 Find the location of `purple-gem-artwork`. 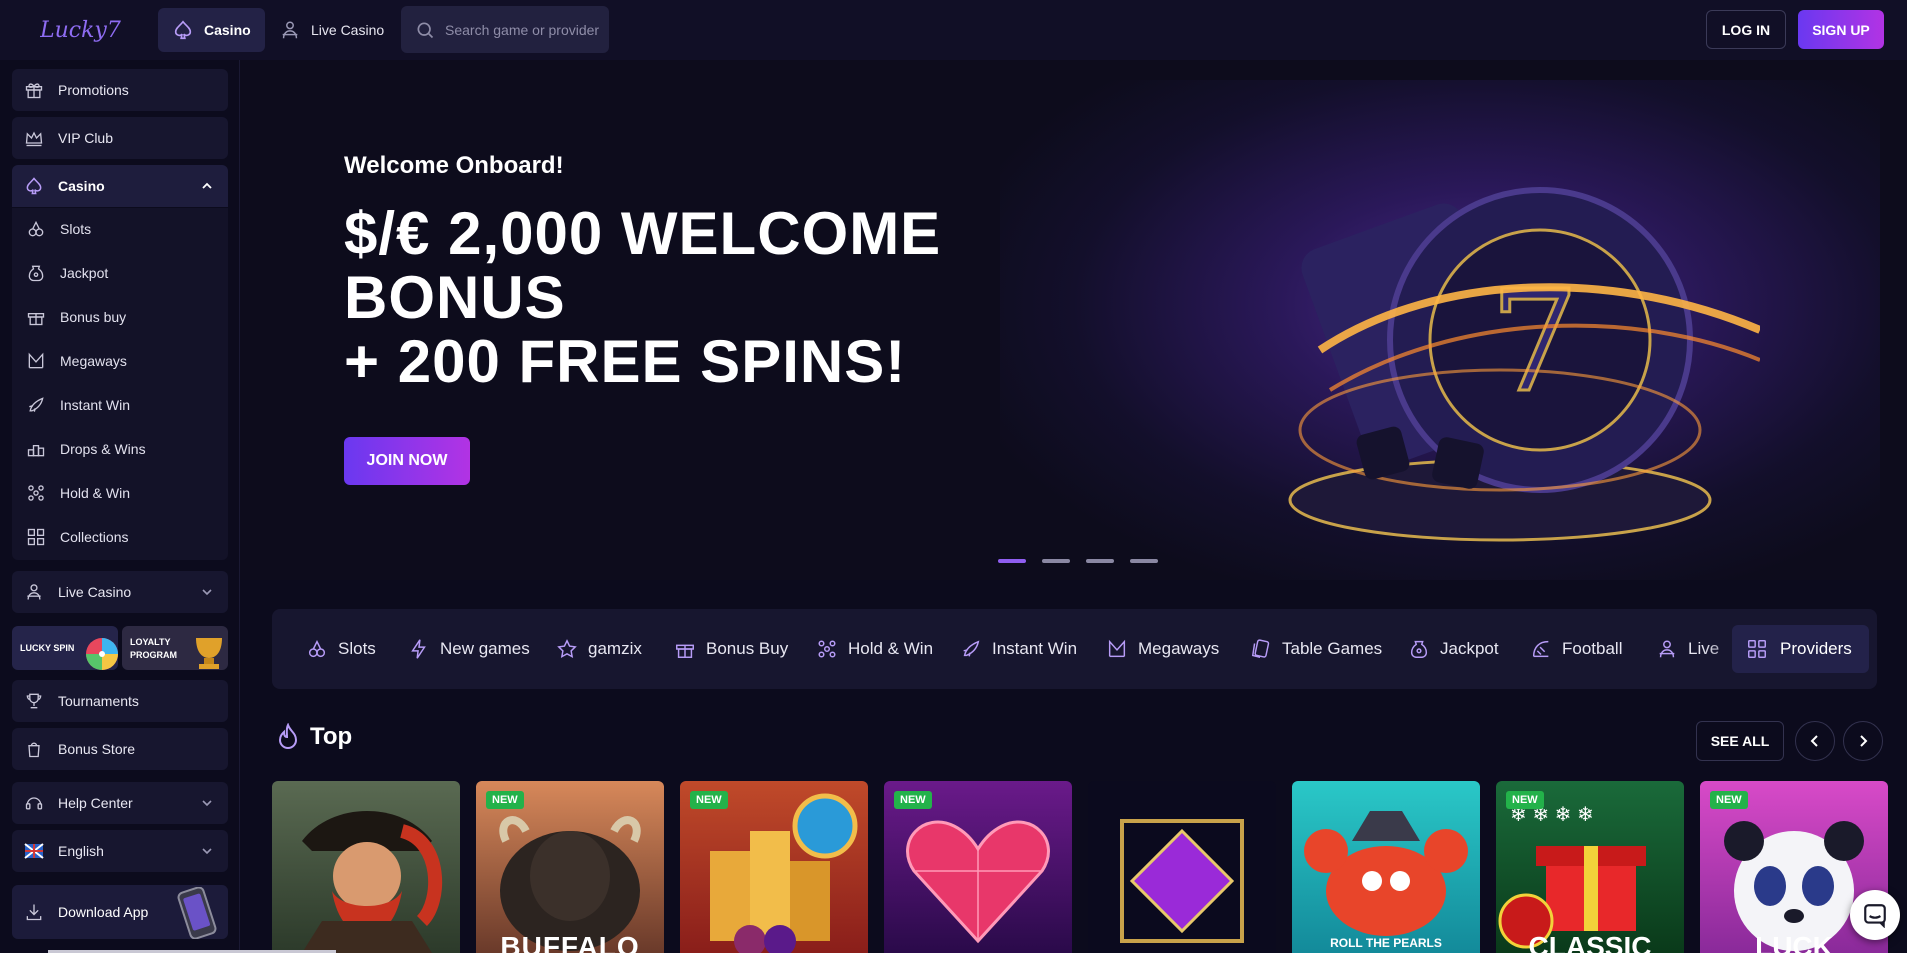

purple-gem-artwork is located at coordinates (1182, 881).